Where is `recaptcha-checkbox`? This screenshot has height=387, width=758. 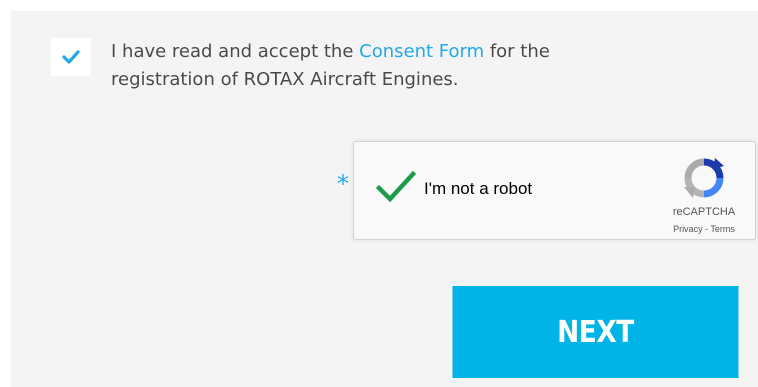 recaptcha-checkbox is located at coordinates (396, 187).